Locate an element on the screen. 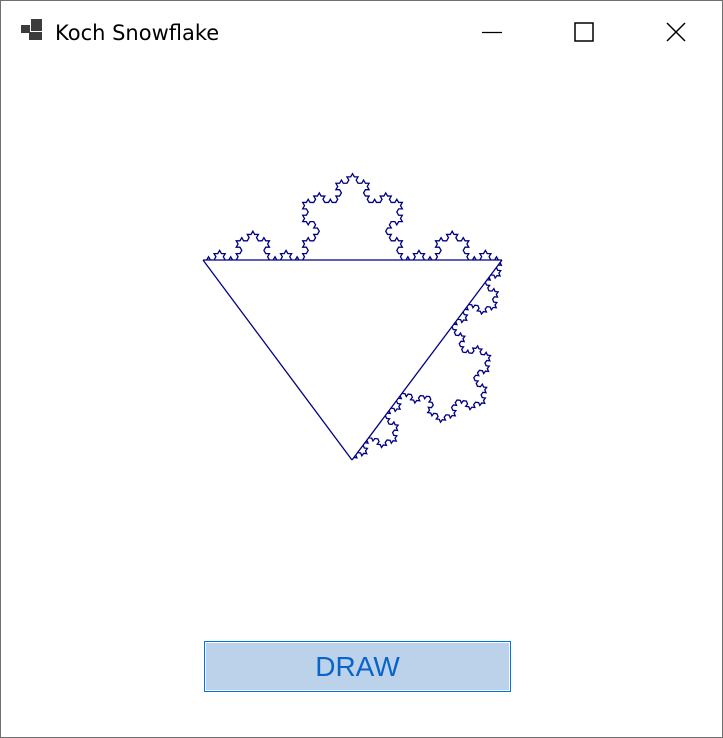  draw-button-label: DRAW is located at coordinates (357, 666).